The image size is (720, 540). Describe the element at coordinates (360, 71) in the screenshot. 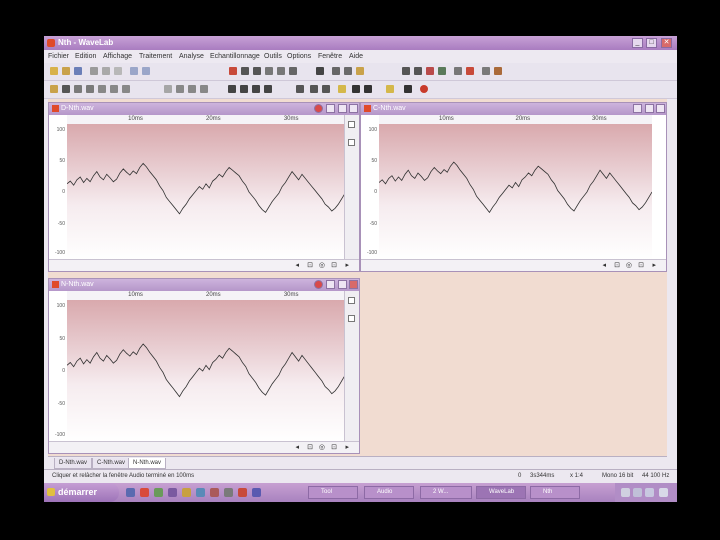

I see `pencil-icon` at that location.